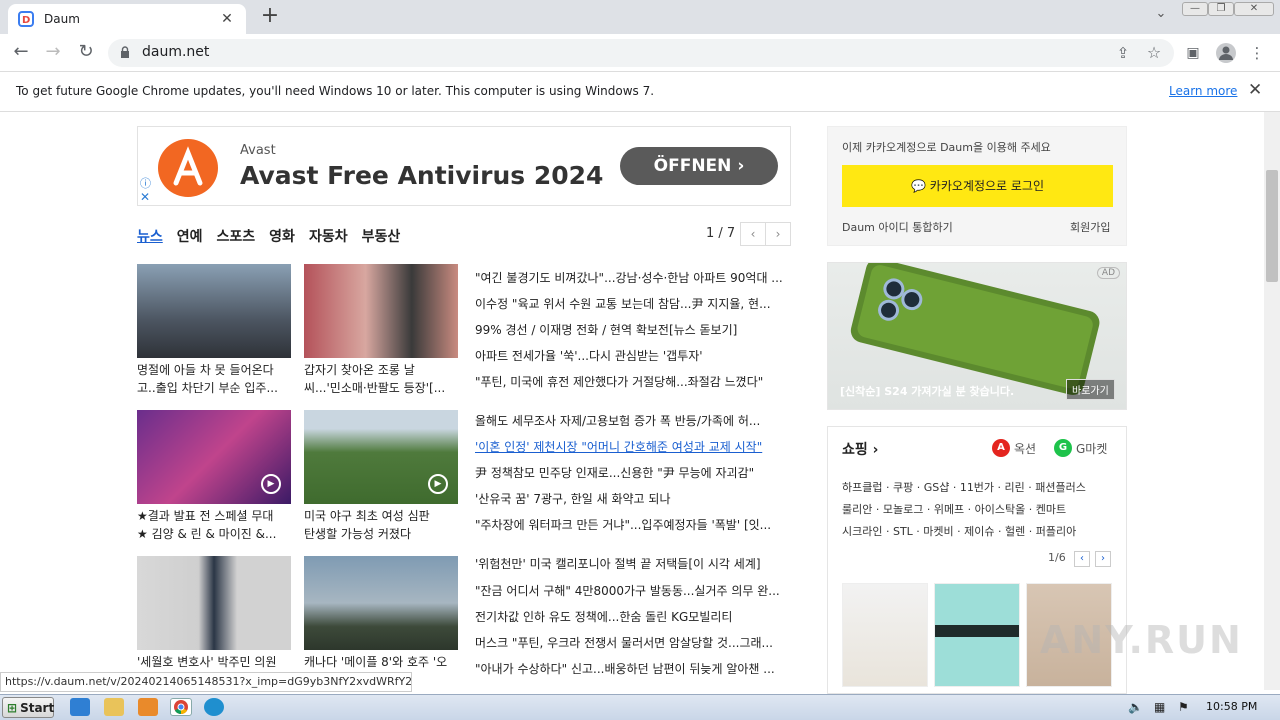  What do you see at coordinates (860, 449) in the screenshot?
I see `shopping-title: 쇼핑 ›` at bounding box center [860, 449].